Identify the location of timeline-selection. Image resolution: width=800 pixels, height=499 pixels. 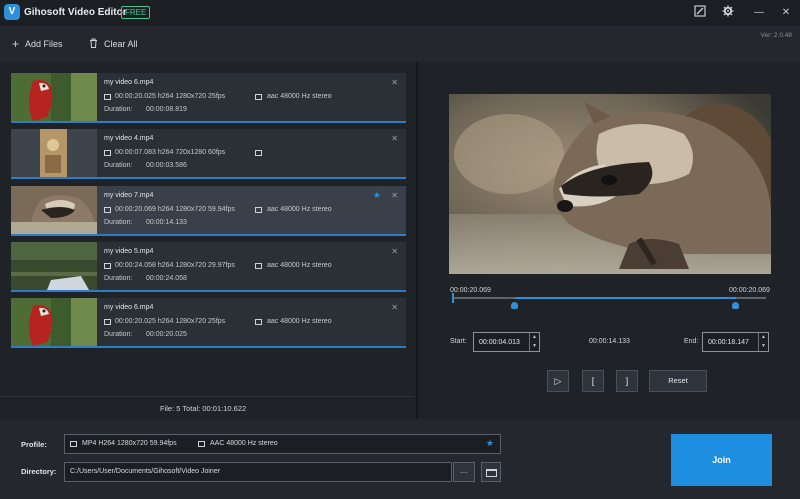
(625, 298).